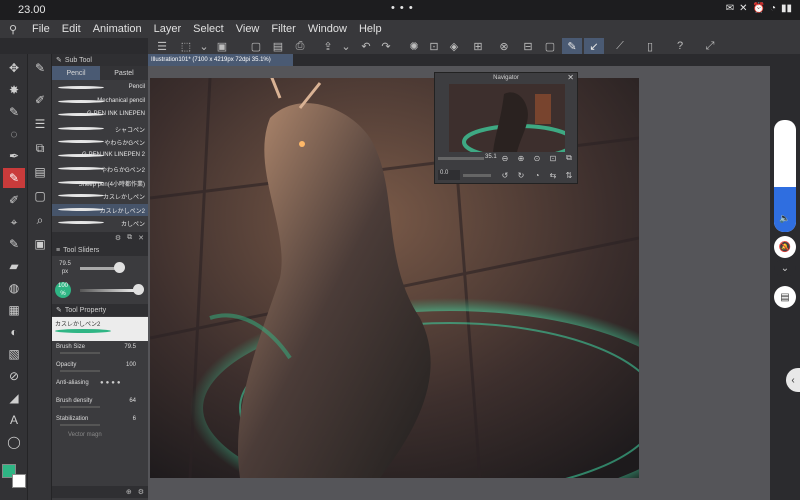 This screenshot has height=500, width=800. What do you see at coordinates (117, 29) in the screenshot?
I see `menu-animation: Animation` at bounding box center [117, 29].